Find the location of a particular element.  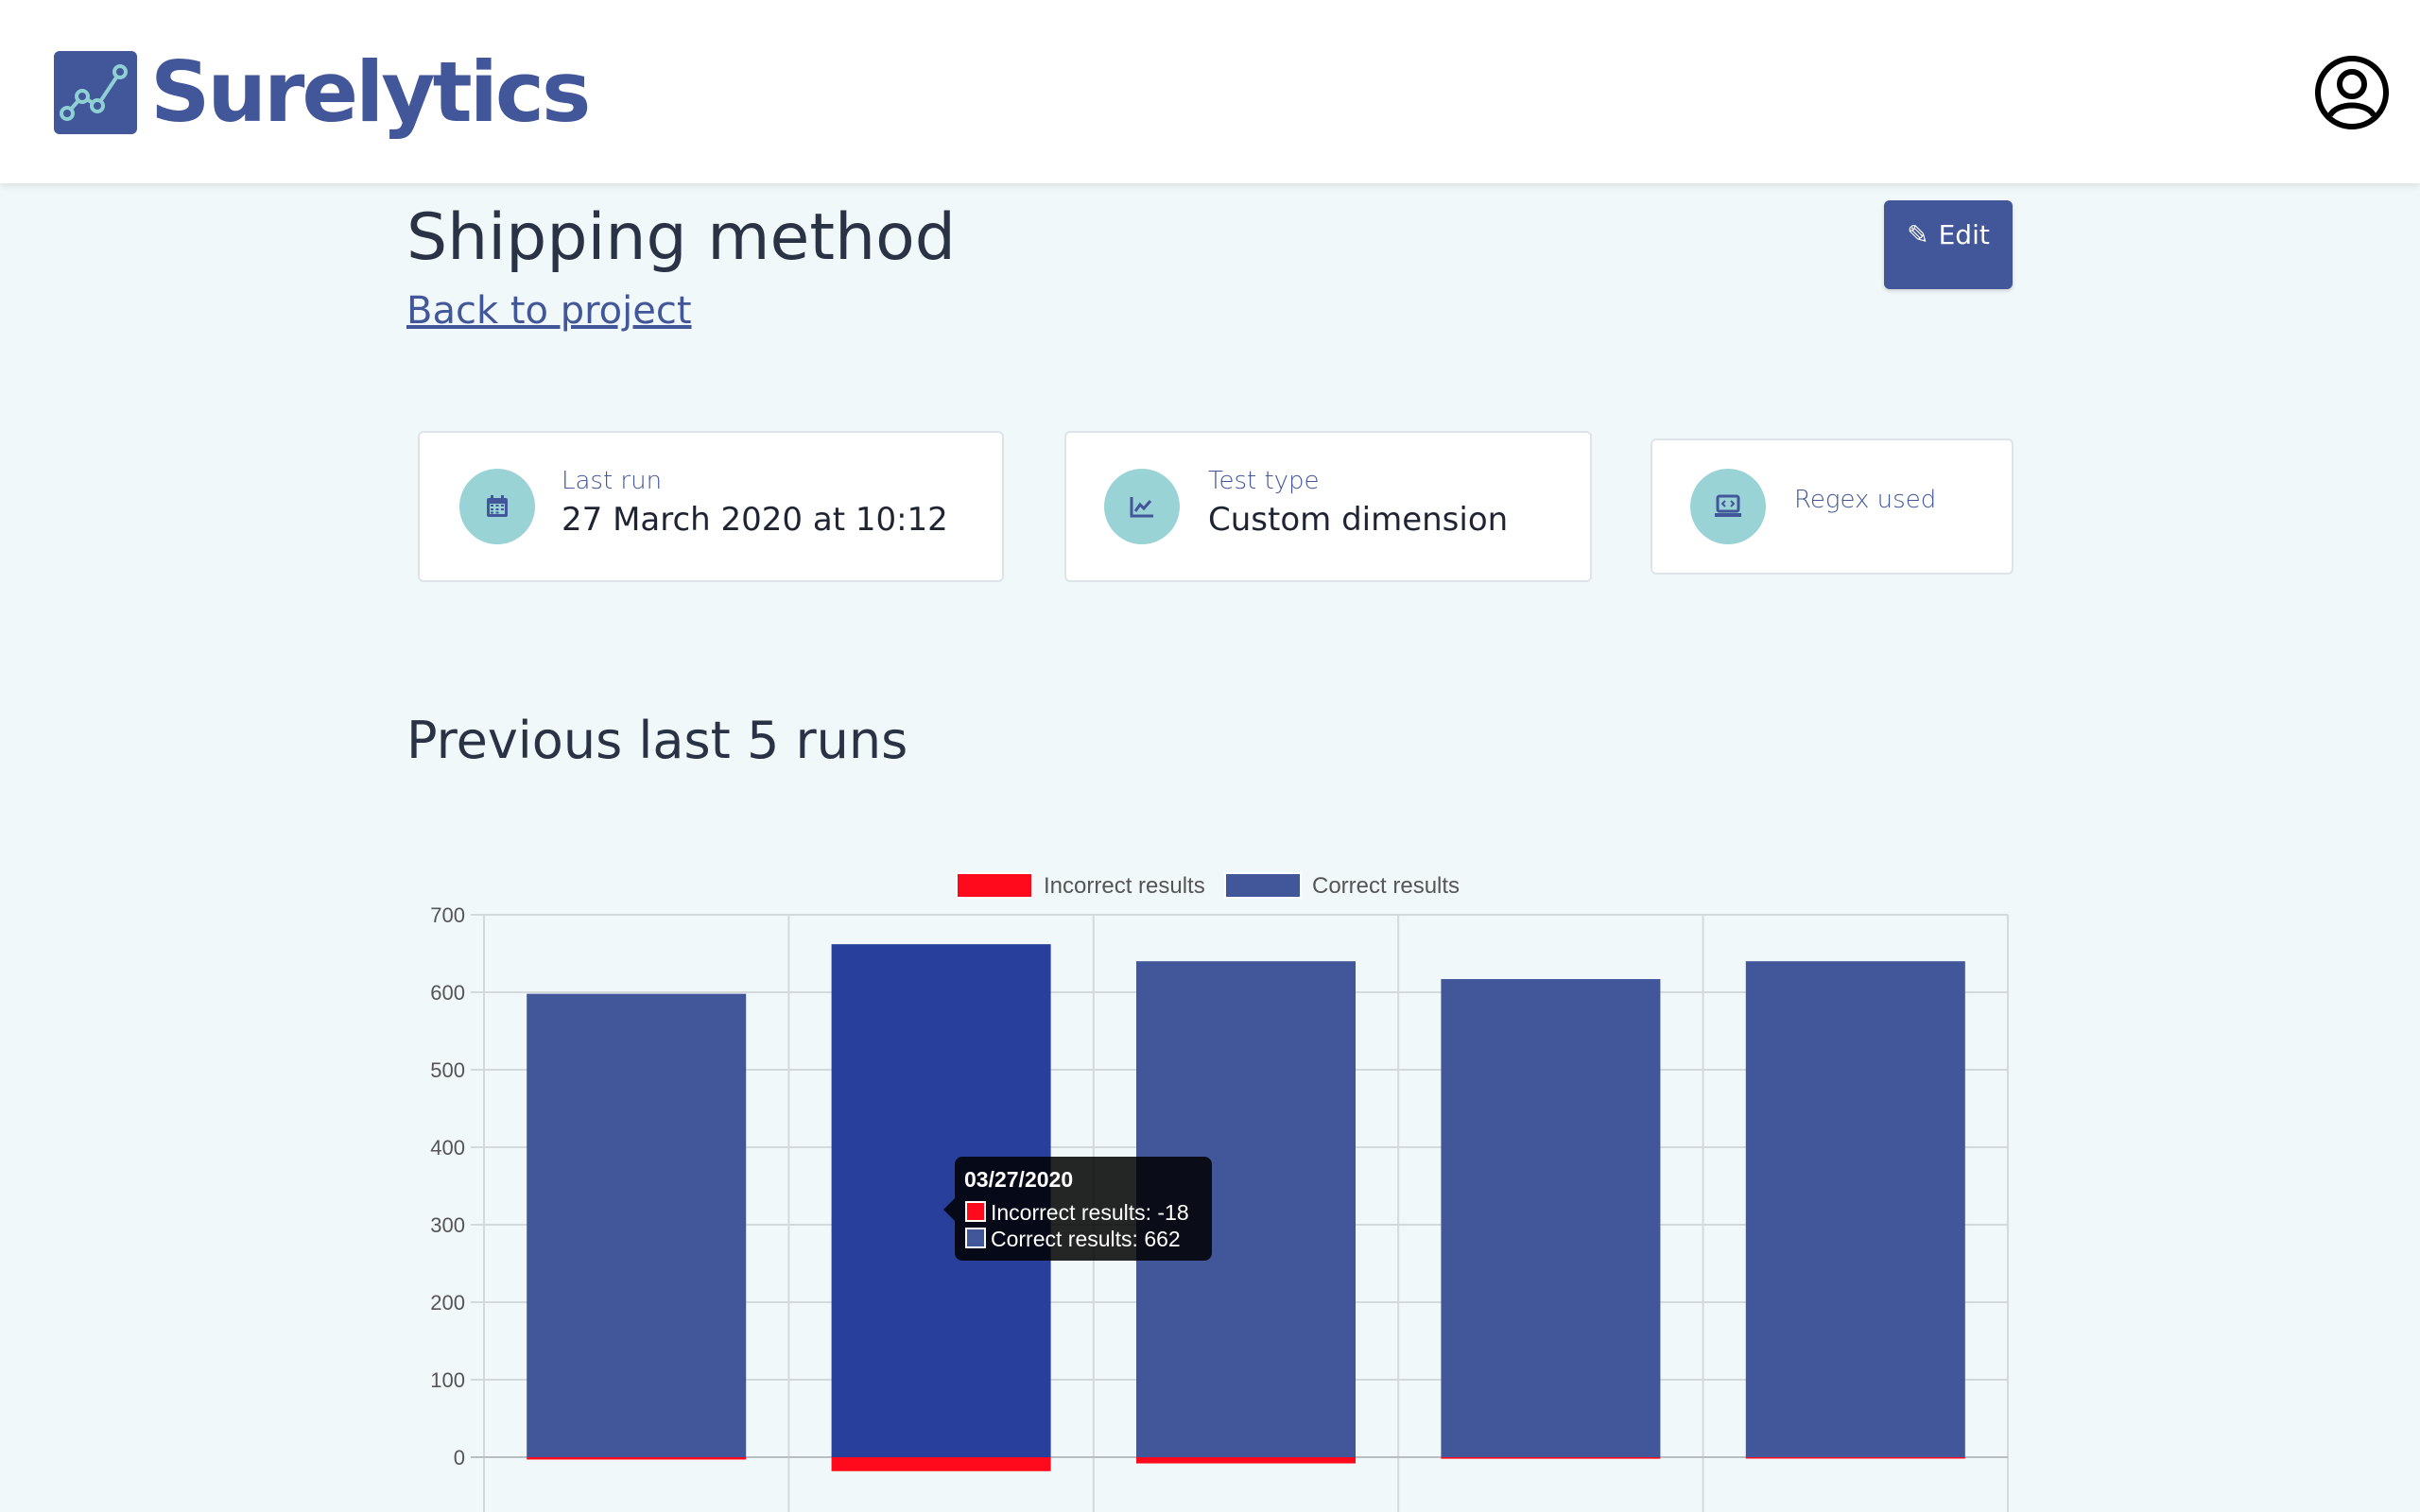

legend-label-correct: Correct results is located at coordinates (1386, 886).